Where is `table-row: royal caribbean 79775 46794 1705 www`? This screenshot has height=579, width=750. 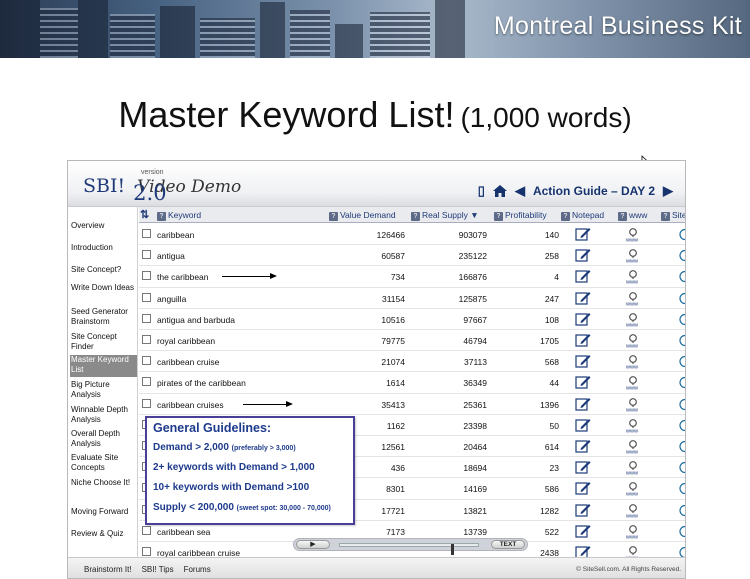
table-row: royal caribbean 79775 46794 1705 www is located at coordinates (412, 341).